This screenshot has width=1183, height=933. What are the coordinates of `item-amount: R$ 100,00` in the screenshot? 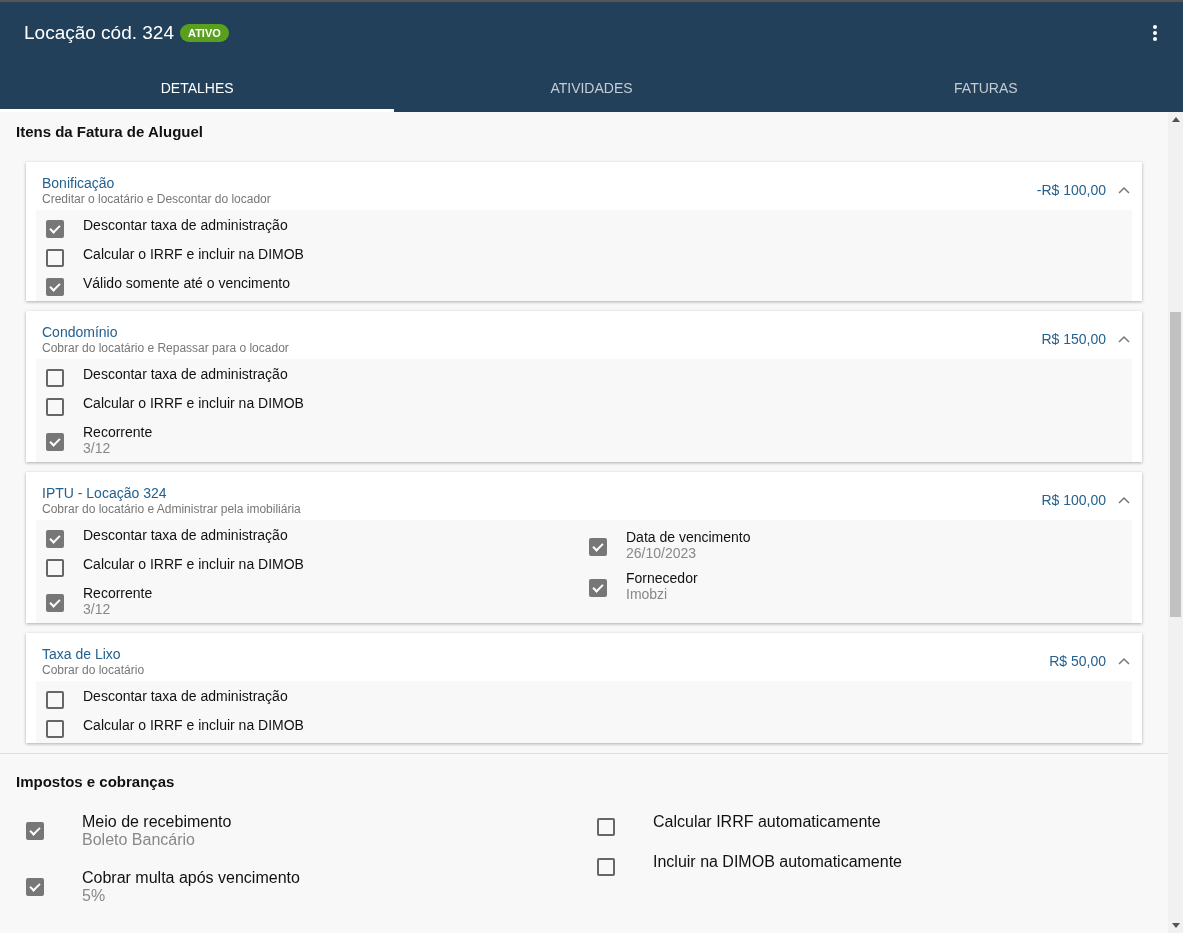 It's located at (1073, 500).